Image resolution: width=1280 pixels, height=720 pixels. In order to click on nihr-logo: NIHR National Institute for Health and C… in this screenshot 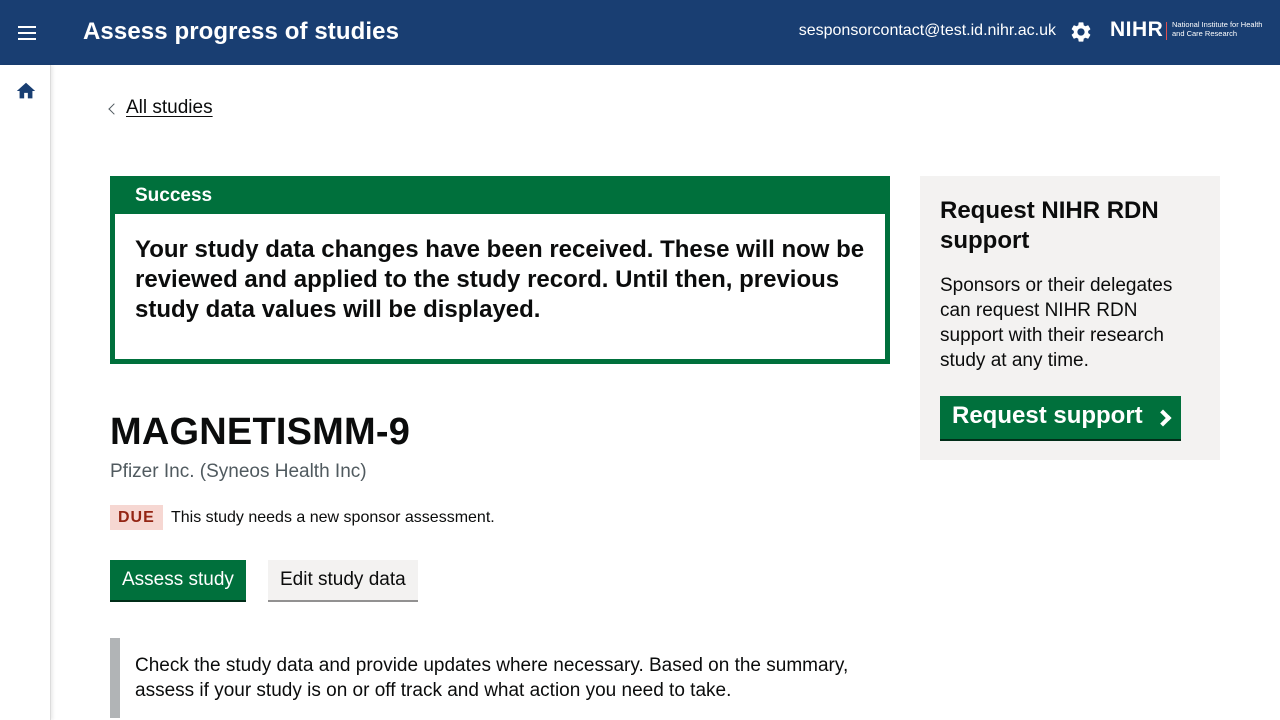, I will do `click(1190, 31)`.